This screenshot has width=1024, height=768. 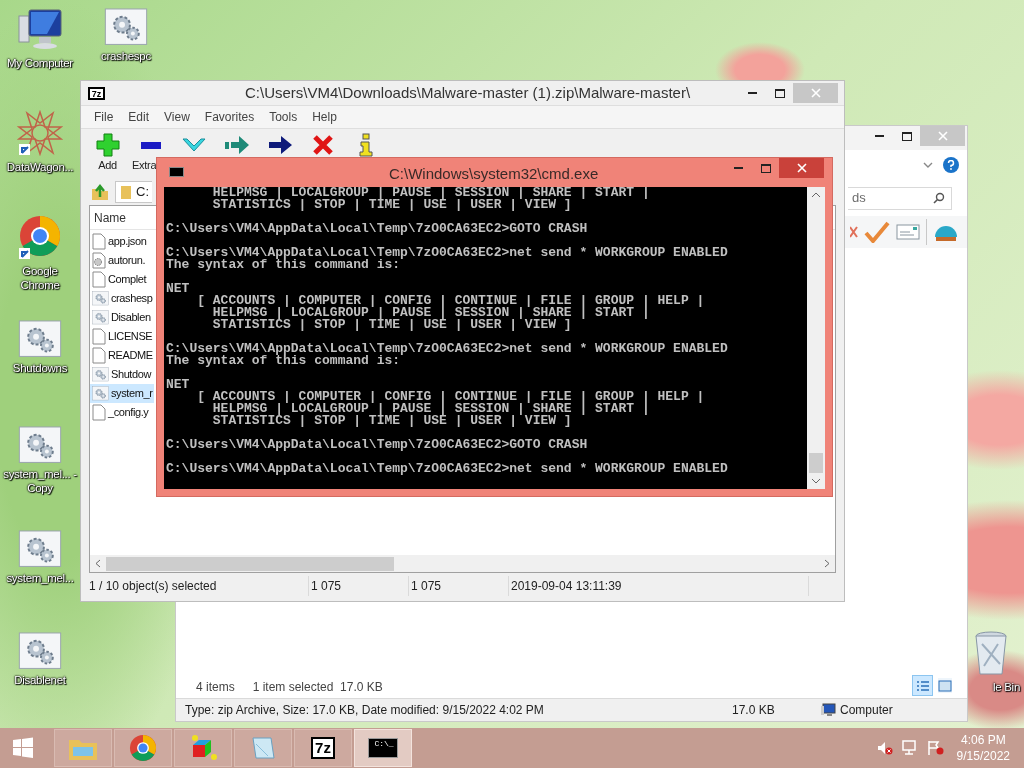 I want to click on file-row: app.json, so click(x=122, y=241).